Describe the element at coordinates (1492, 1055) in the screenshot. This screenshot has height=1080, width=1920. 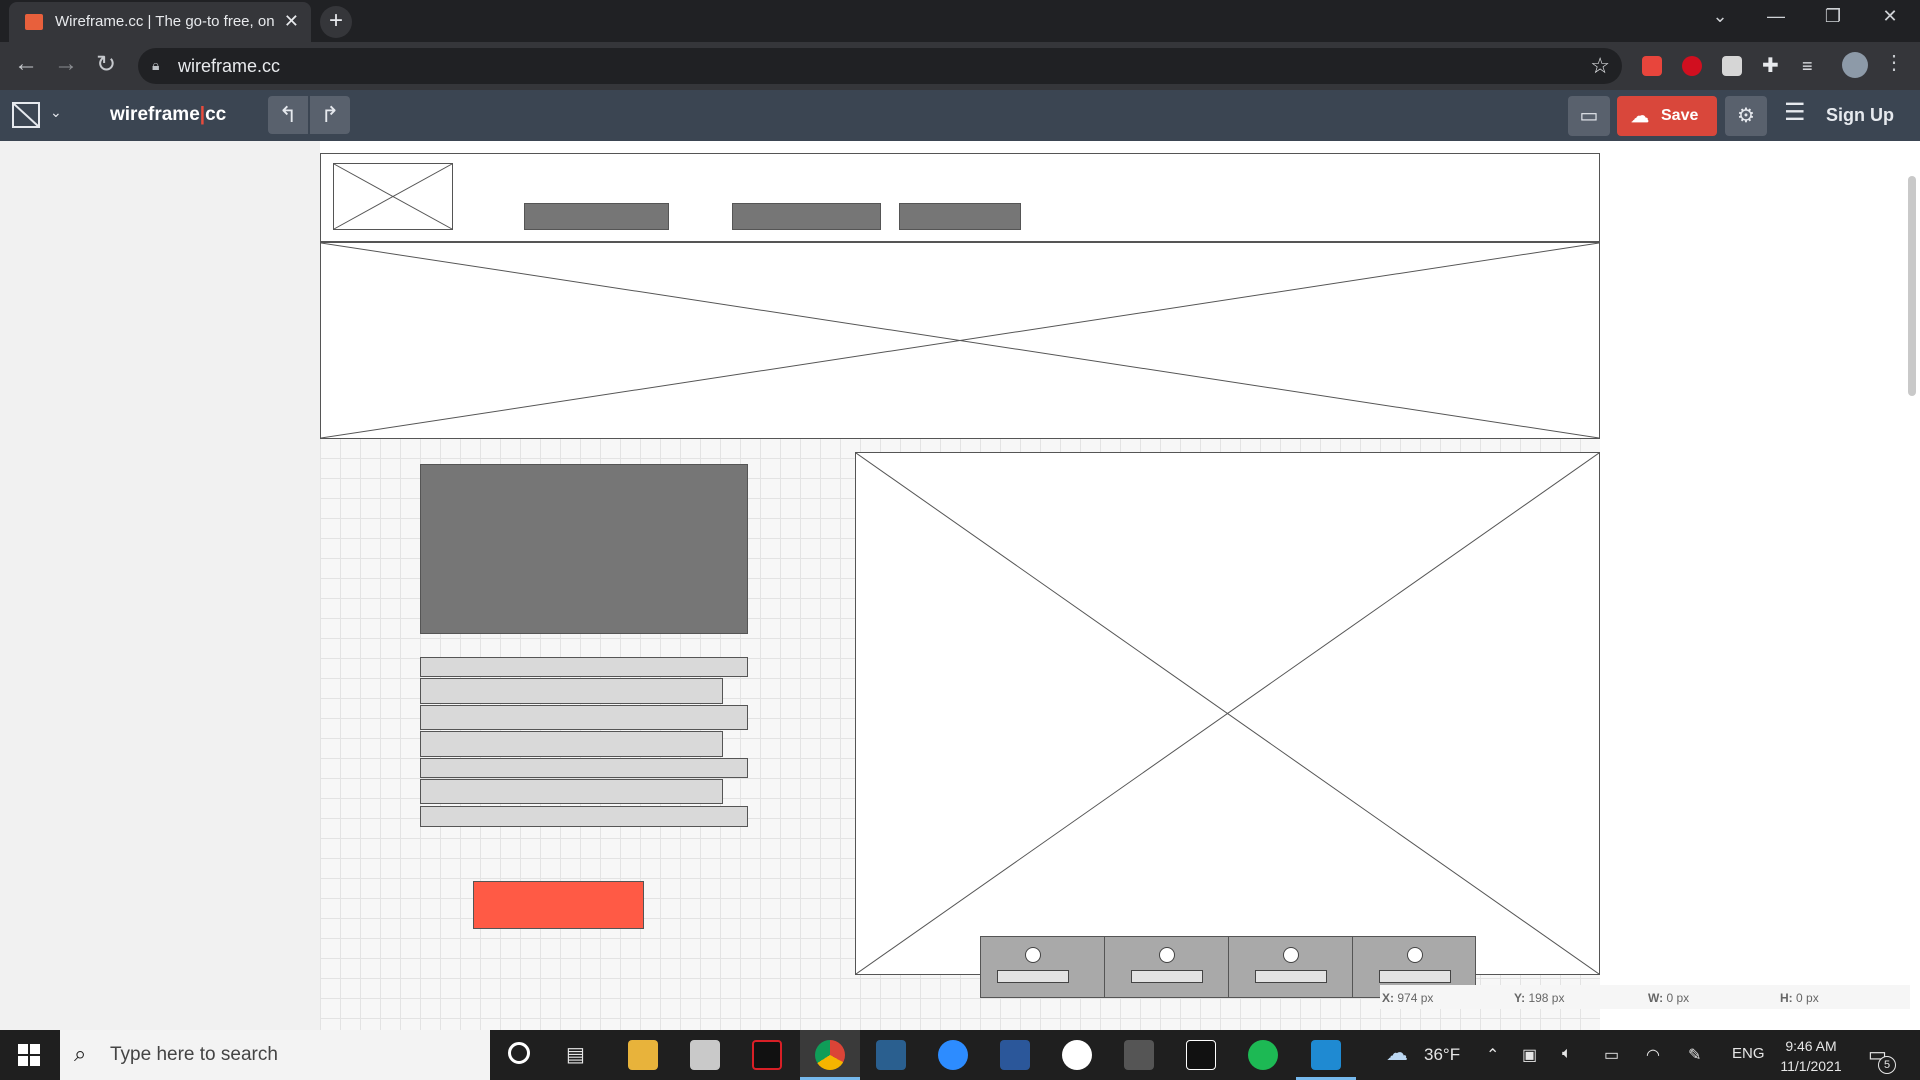
I see `chevron-up-icon: ⌃` at that location.